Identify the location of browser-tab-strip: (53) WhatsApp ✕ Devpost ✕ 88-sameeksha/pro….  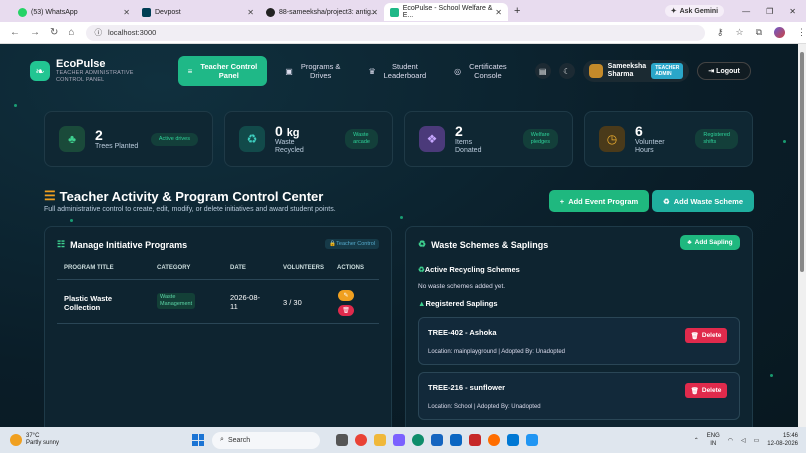
(403, 11).